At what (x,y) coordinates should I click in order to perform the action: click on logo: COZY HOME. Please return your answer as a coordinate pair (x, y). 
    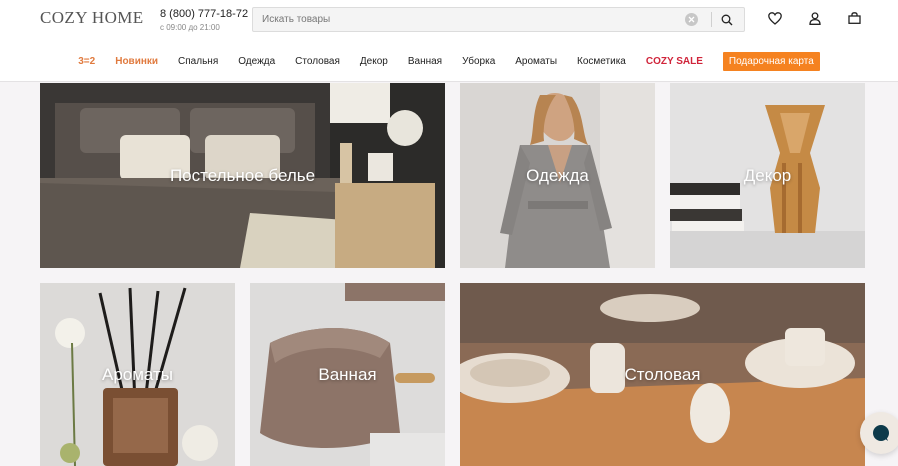
    Looking at the image, I should click on (92, 18).